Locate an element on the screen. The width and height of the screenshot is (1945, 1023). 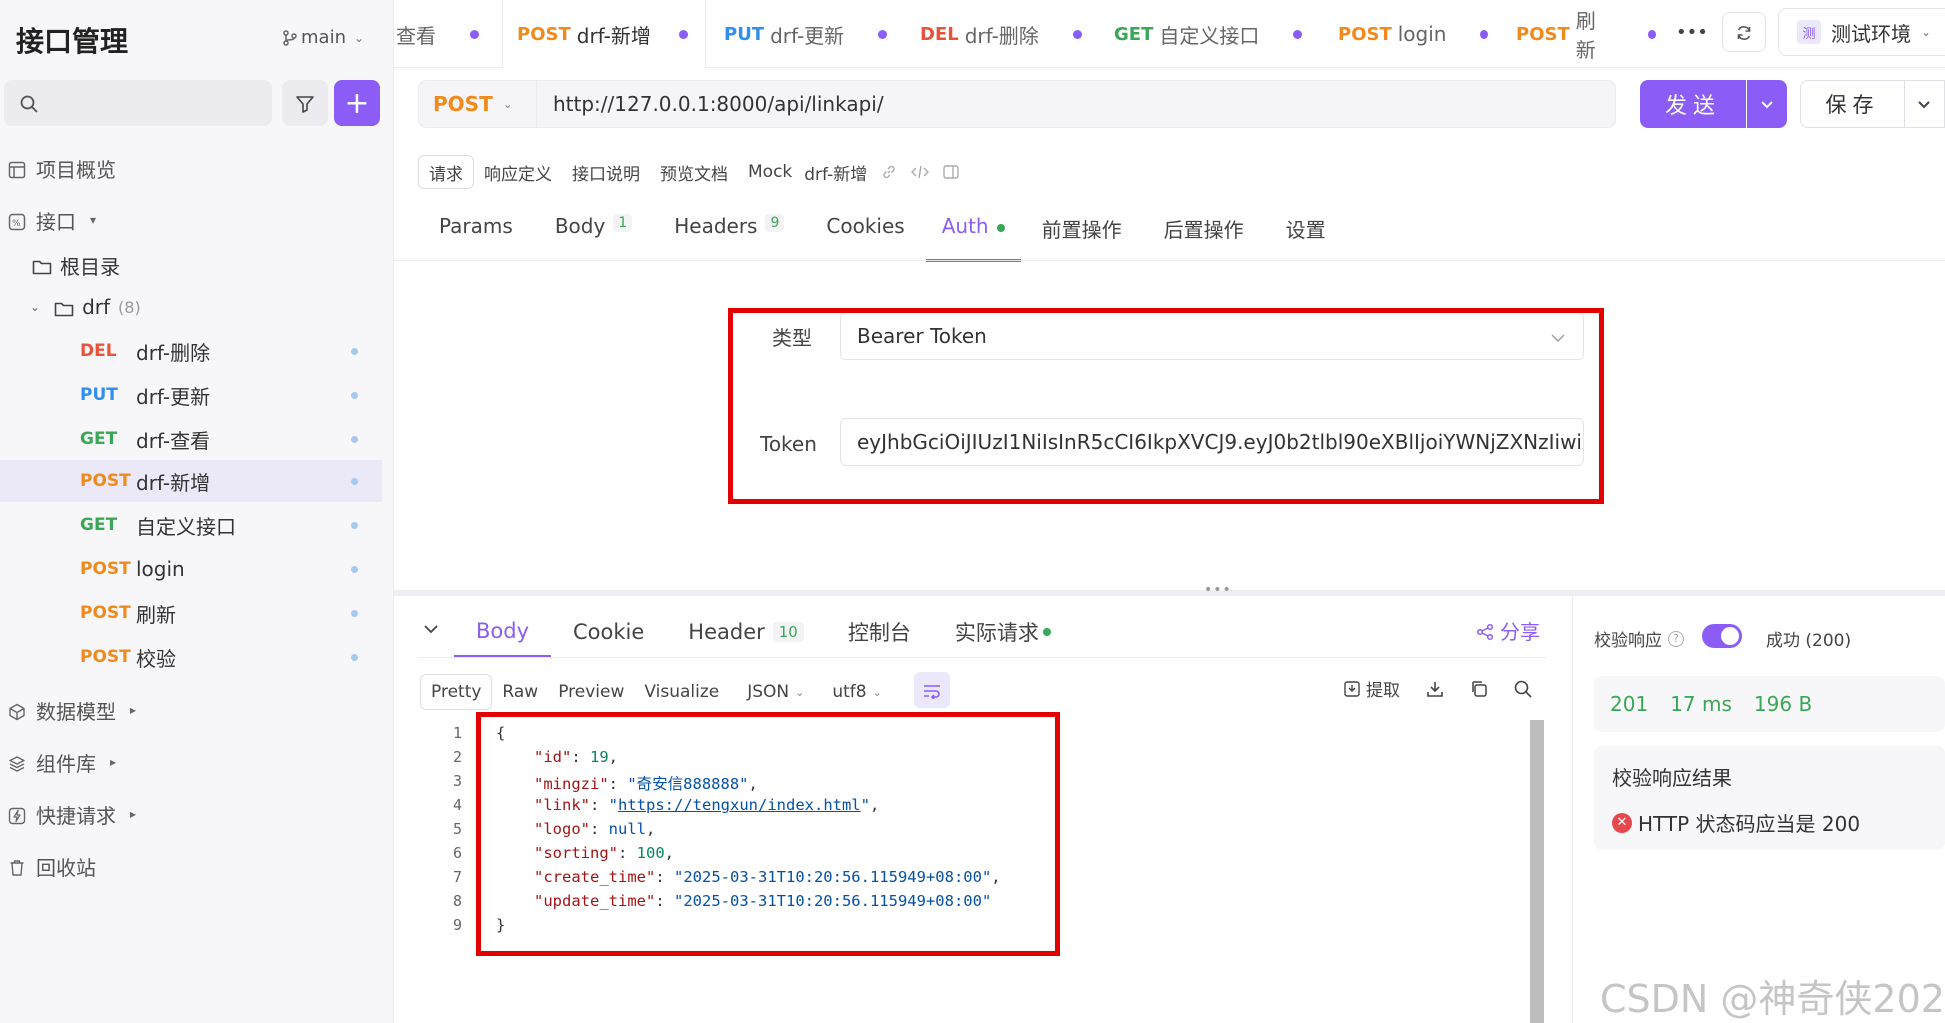
method-select: POST ⌄ is located at coordinates (478, 104).